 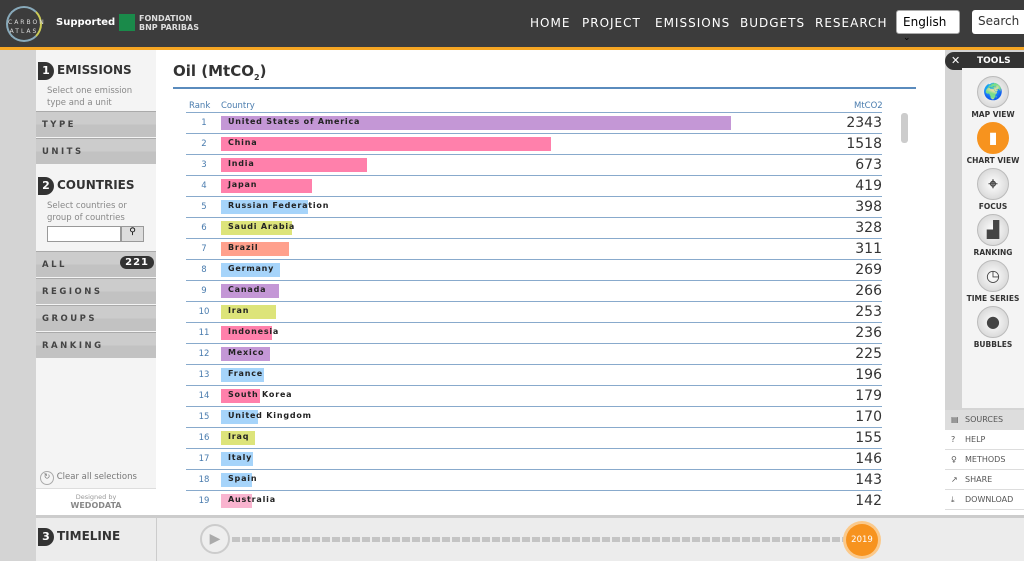 I want to click on menu-share: ↗ SHARE, so click(x=984, y=480).